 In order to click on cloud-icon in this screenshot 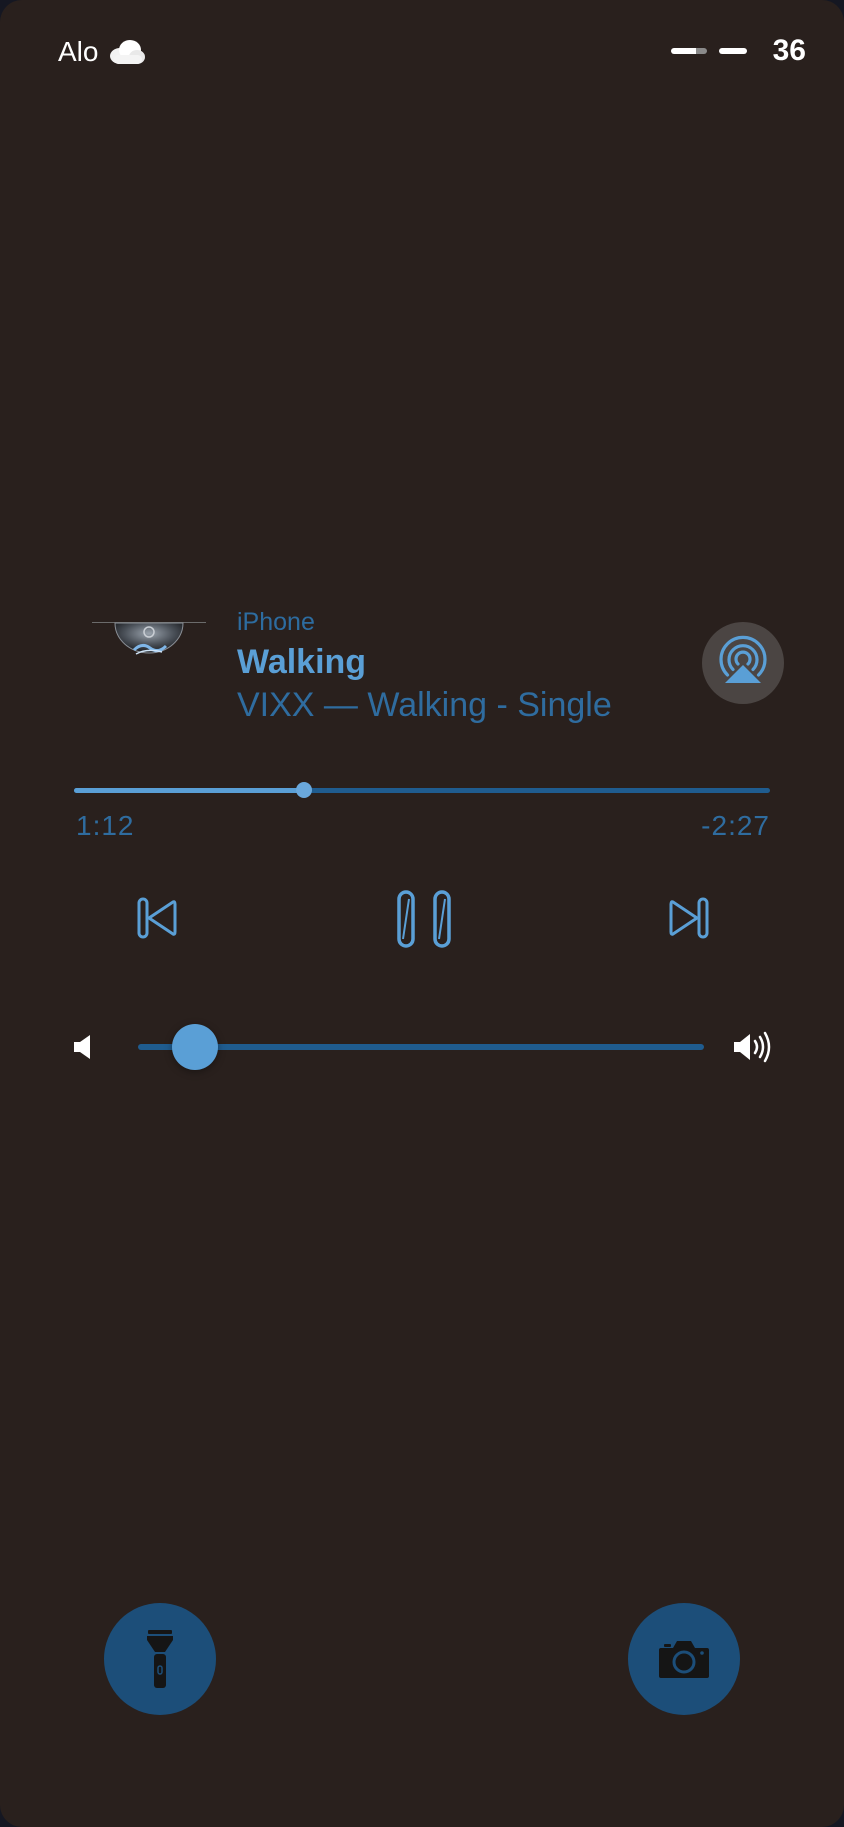, I will do `click(128, 52)`.